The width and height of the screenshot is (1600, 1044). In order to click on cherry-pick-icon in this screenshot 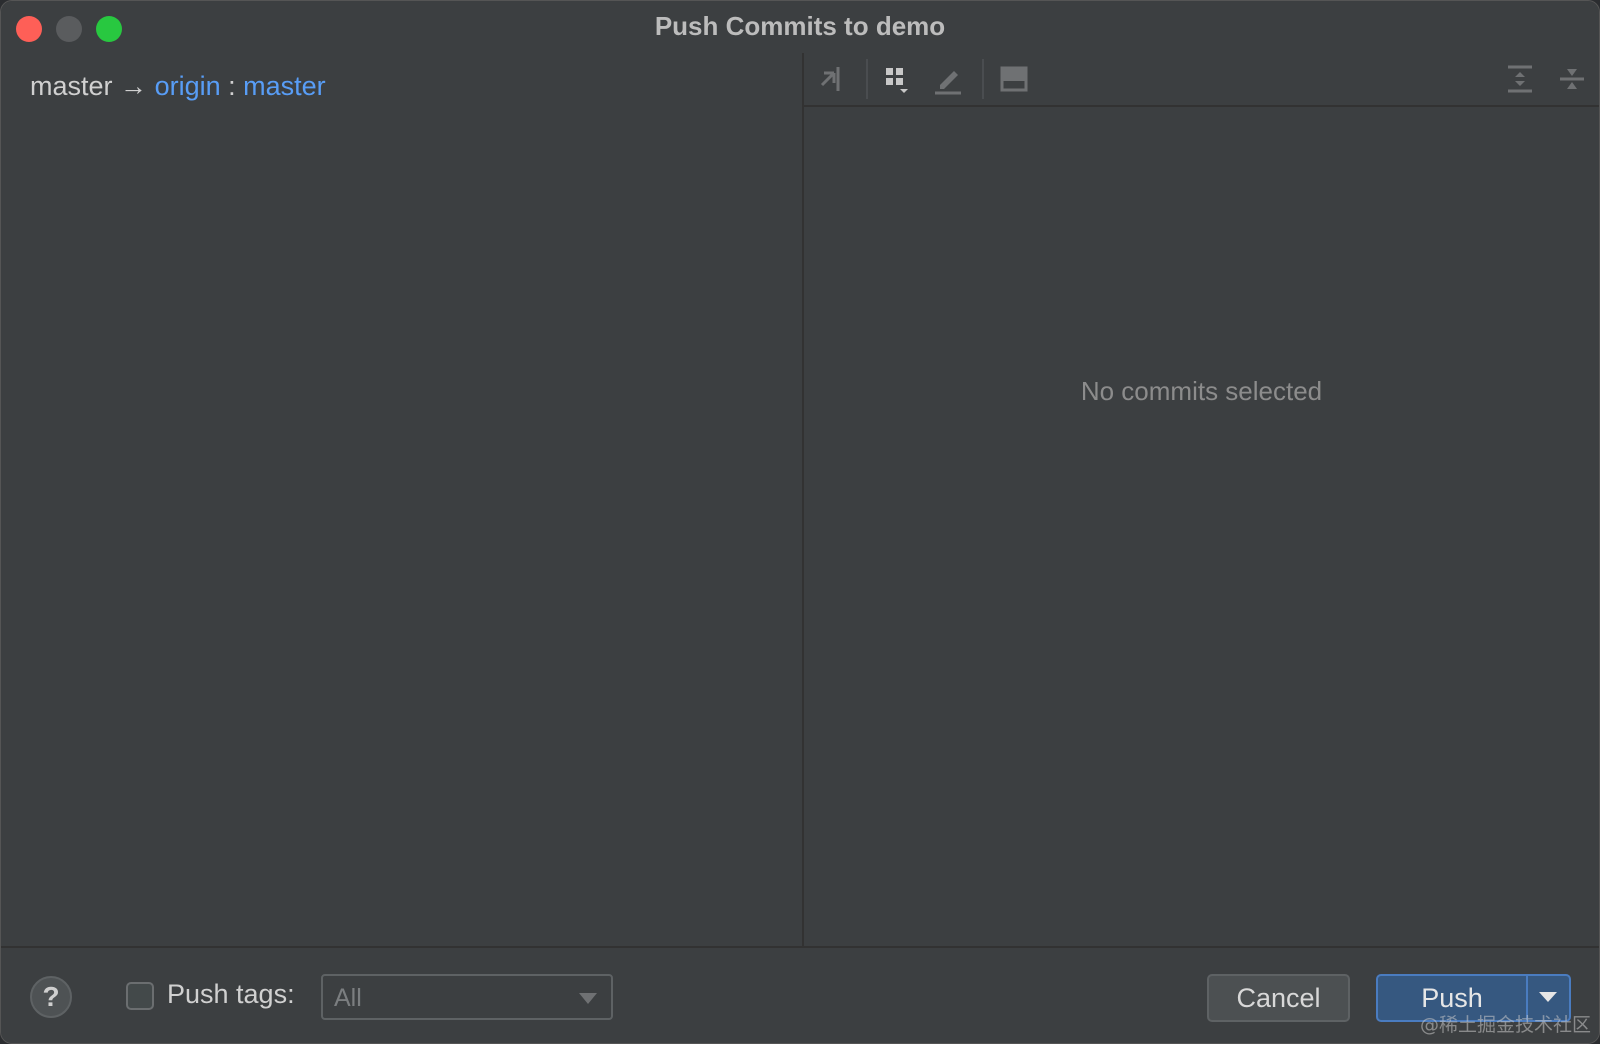, I will do `click(834, 79)`.